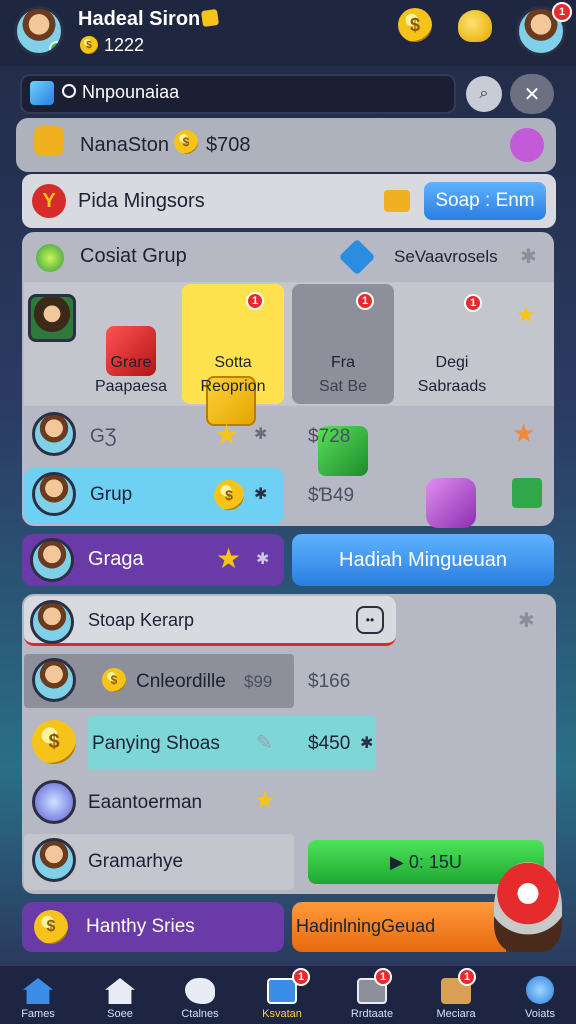 The width and height of the screenshot is (576, 1024). What do you see at coordinates (528, 907) in the screenshot?
I see `location-pin-icon` at bounding box center [528, 907].